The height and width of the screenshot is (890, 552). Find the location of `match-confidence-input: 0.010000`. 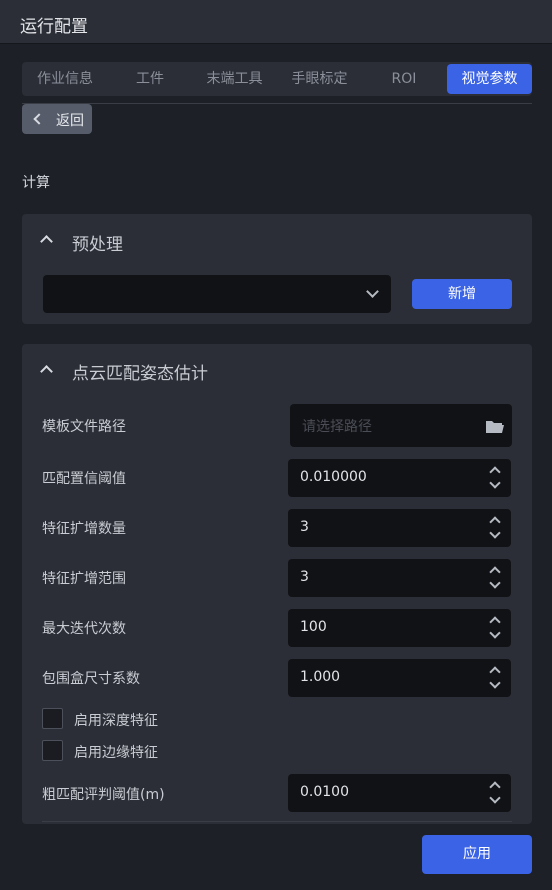

match-confidence-input: 0.010000 is located at coordinates (399, 478).